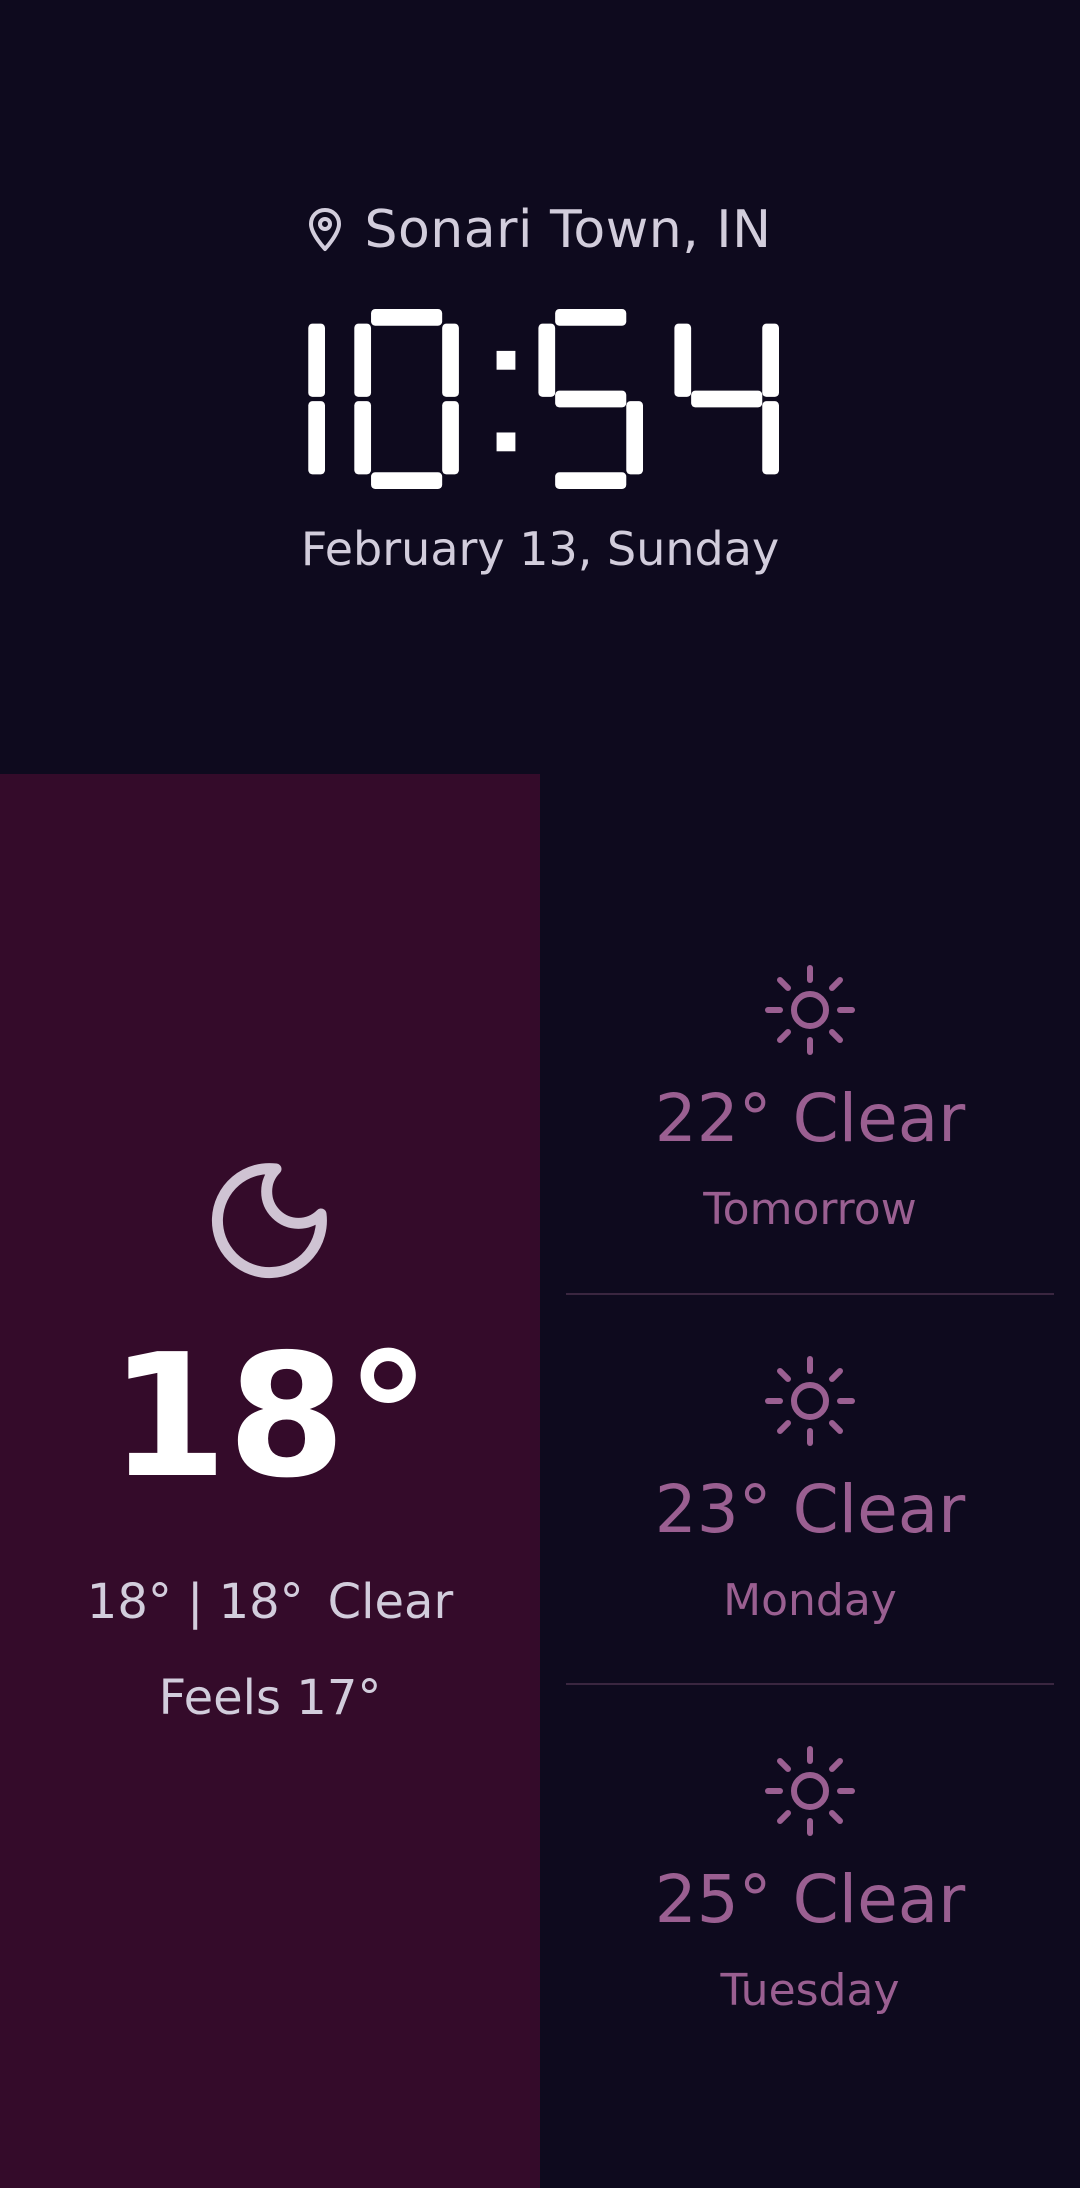 The height and width of the screenshot is (2188, 1080). I want to click on digital-clock, so click(540, 399).